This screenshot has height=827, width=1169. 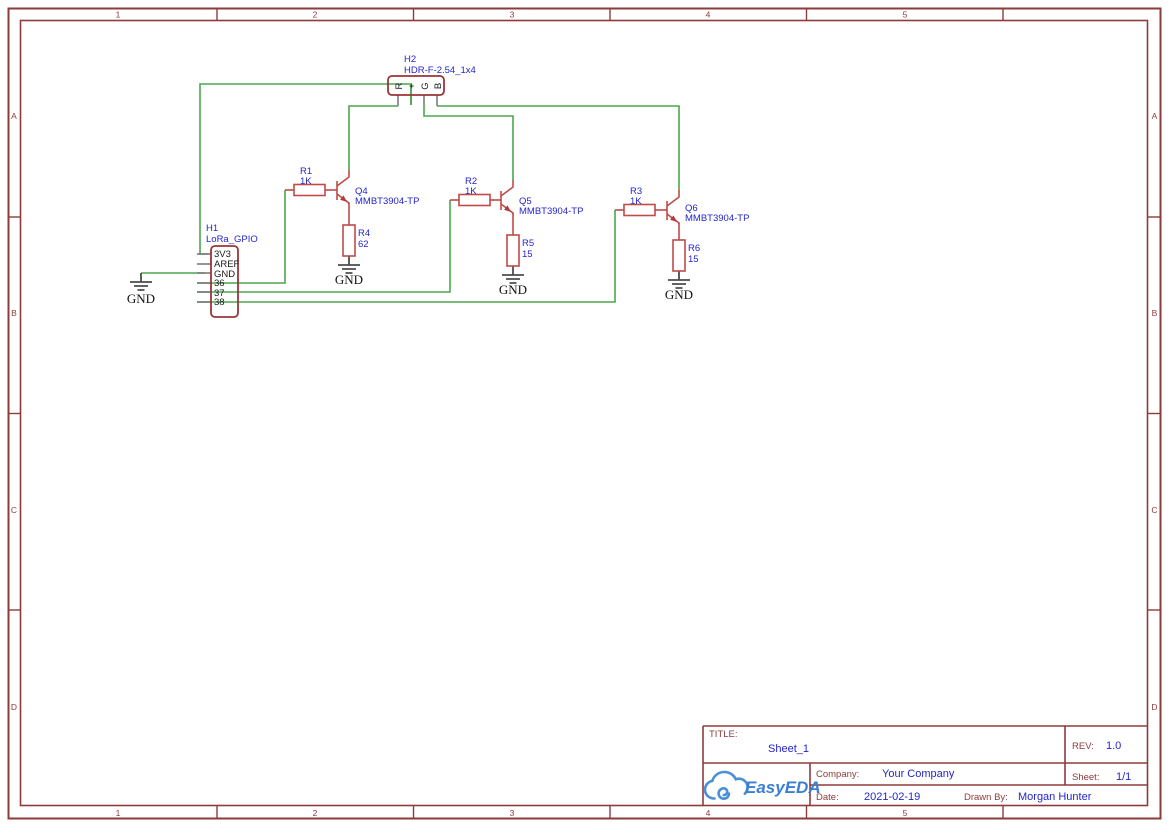 I want to click on component-r3: R3 1K, so click(x=641, y=201).